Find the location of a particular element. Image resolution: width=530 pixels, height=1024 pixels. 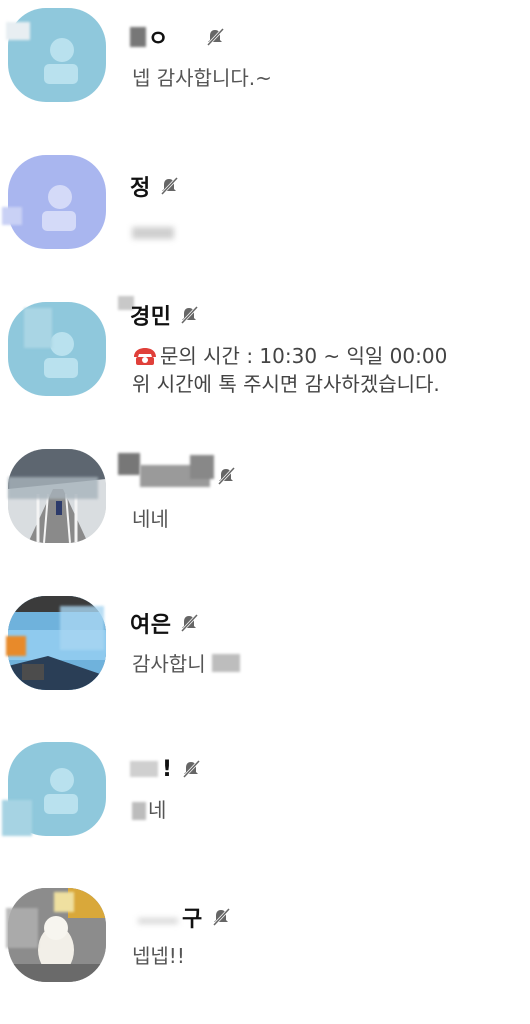

chat-row: 구 넵넵!! is located at coordinates (265, 950).